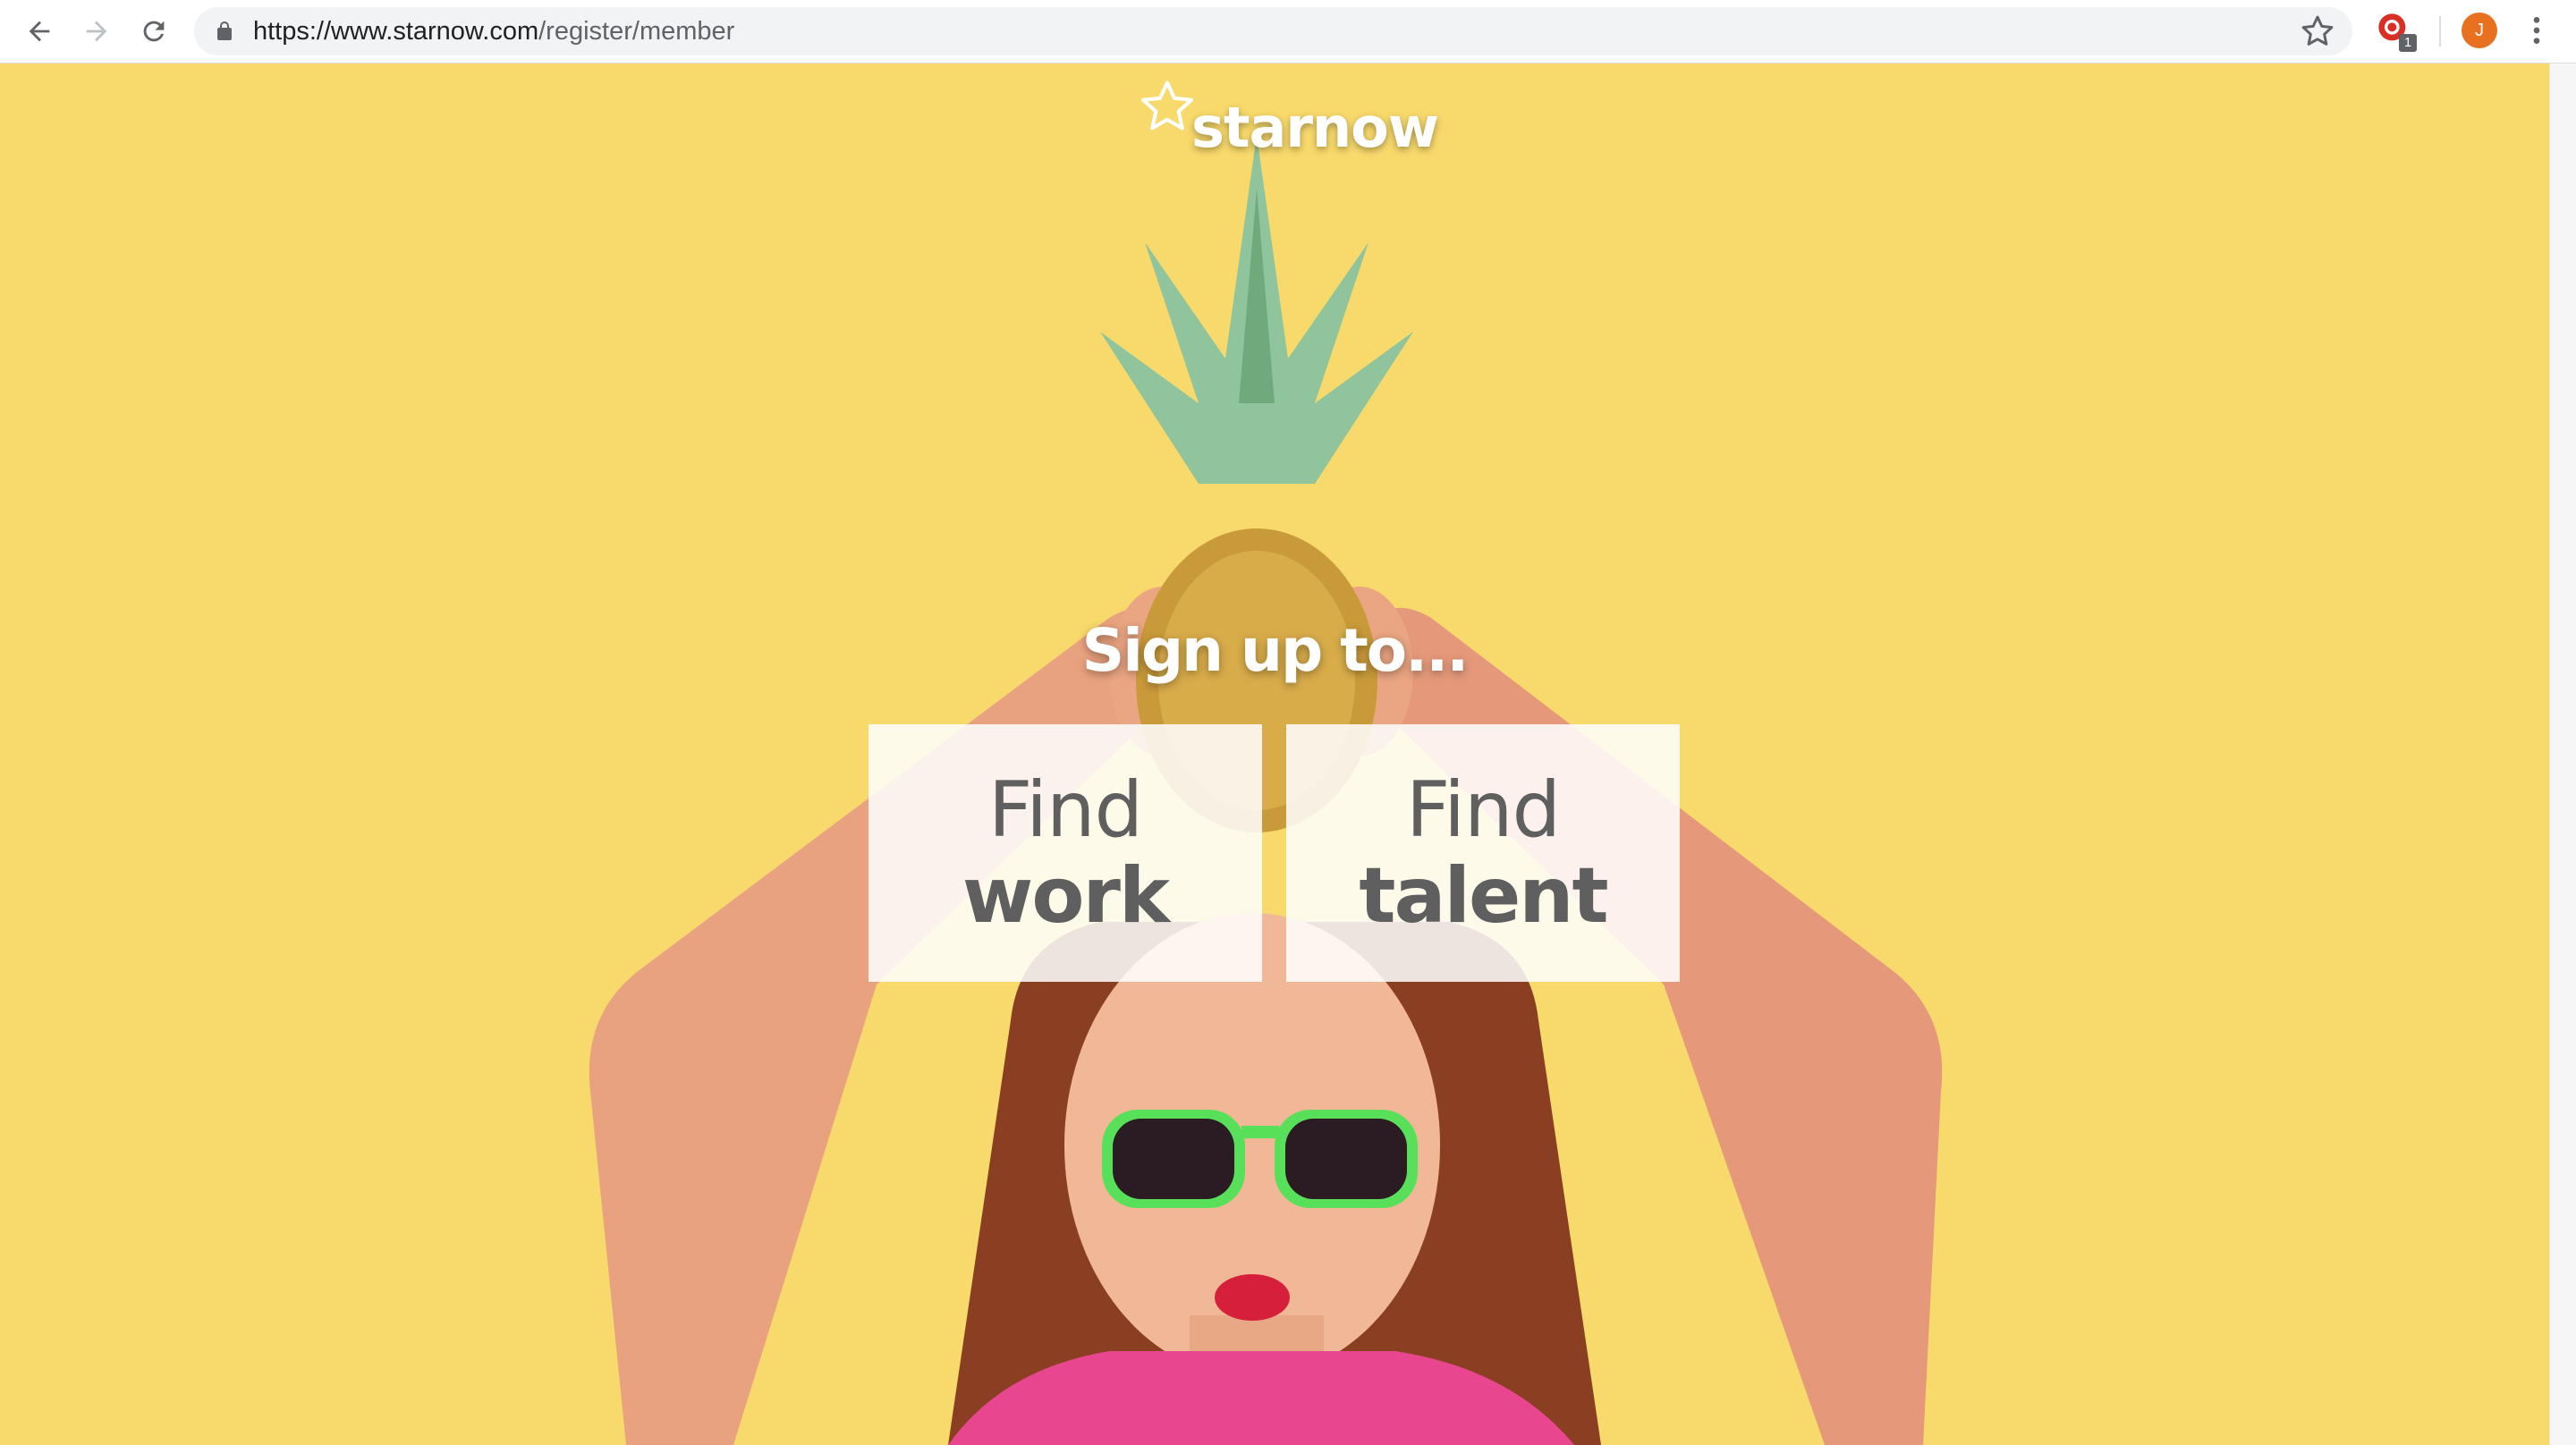  I want to click on back-button, so click(39, 31).